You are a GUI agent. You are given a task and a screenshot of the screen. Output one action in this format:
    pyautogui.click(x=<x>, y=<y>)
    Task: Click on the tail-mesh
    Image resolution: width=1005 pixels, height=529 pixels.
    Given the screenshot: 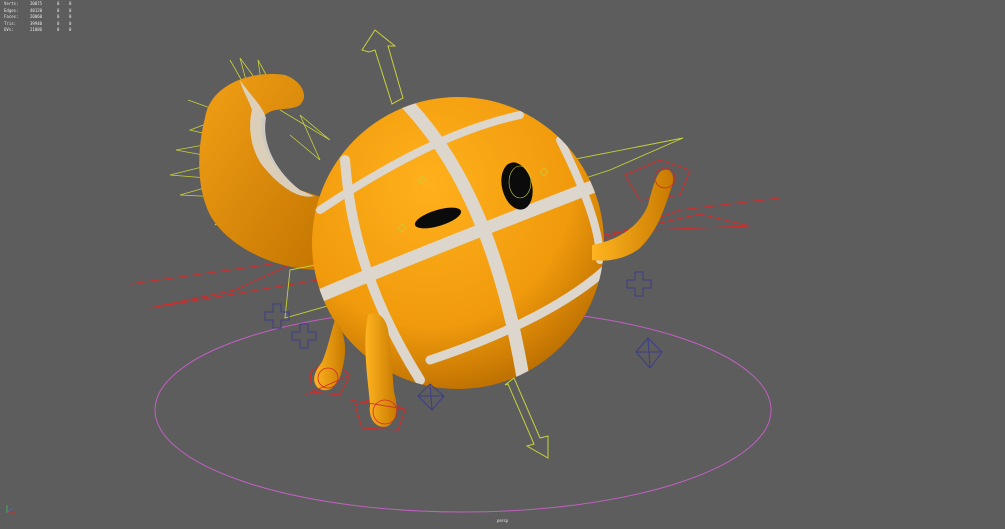 What is the action you would take?
    pyautogui.click(x=264, y=172)
    